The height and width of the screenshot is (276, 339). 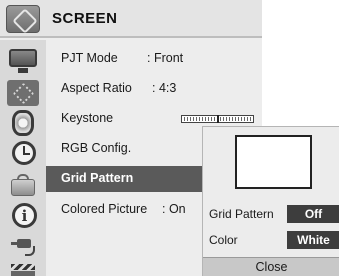 What do you see at coordinates (96, 88) in the screenshot?
I see `aspect-ratio-label: Aspect Ratio` at bounding box center [96, 88].